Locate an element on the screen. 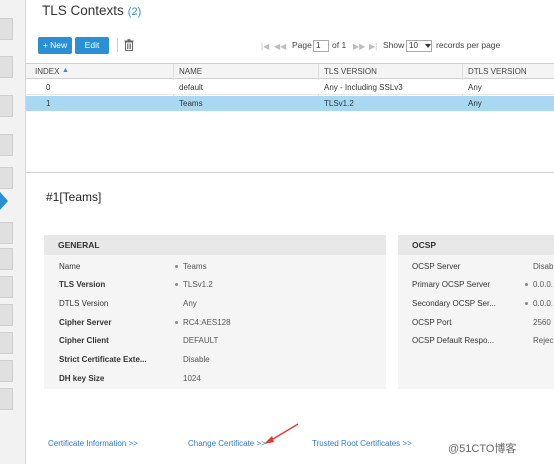 Image resolution: width=554 pixels, height=464 pixels. table-header: INDEX NAME TLS VERSION DTLS VERSION is located at coordinates (290, 71).